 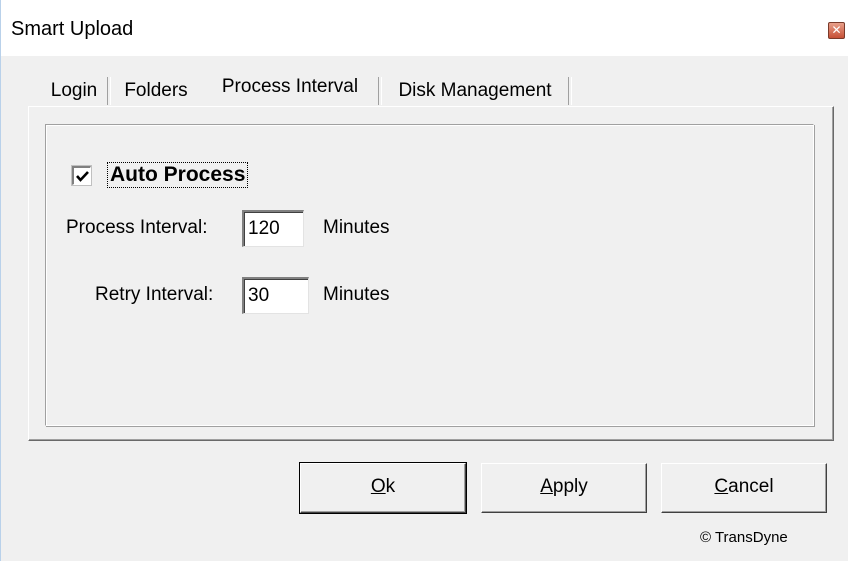 What do you see at coordinates (356, 227) in the screenshot?
I see `process-interval-unit: Minutes` at bounding box center [356, 227].